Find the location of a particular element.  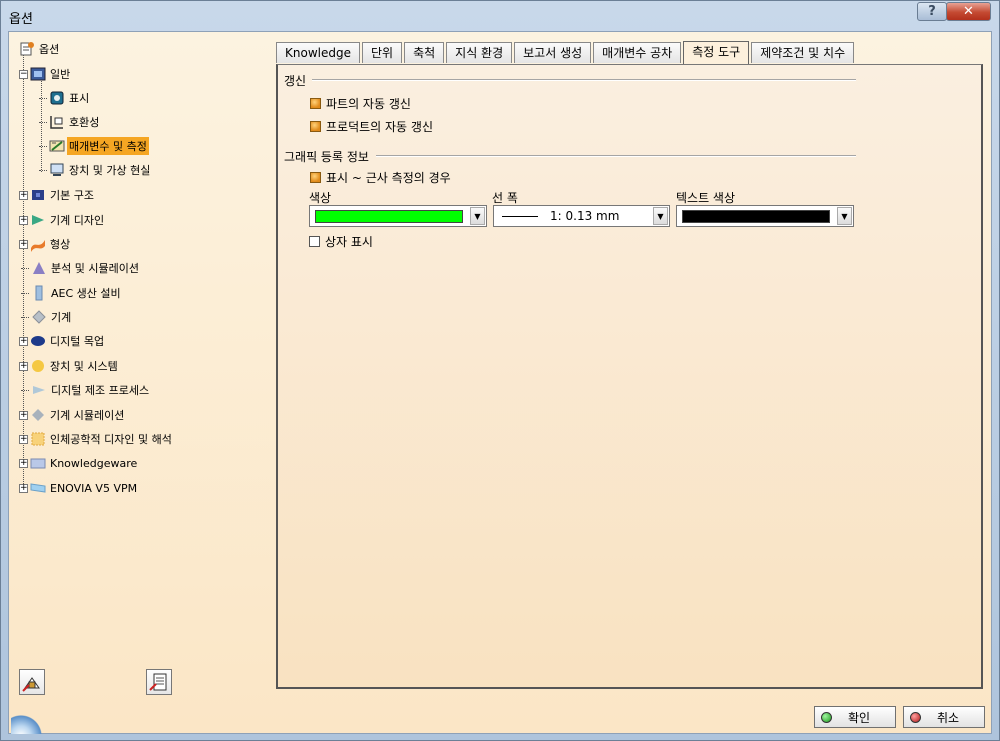

textcolor-combo: ▼ is located at coordinates (765, 216).